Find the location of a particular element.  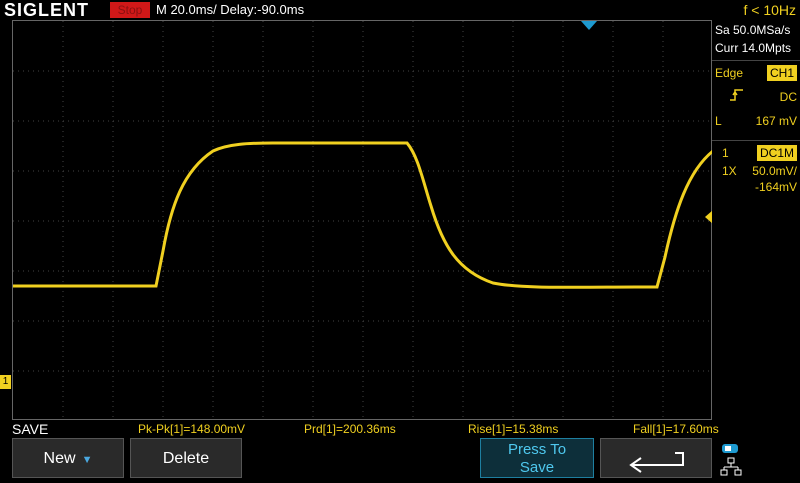

trigger-frequency: f < 10Hz is located at coordinates (769, 10).